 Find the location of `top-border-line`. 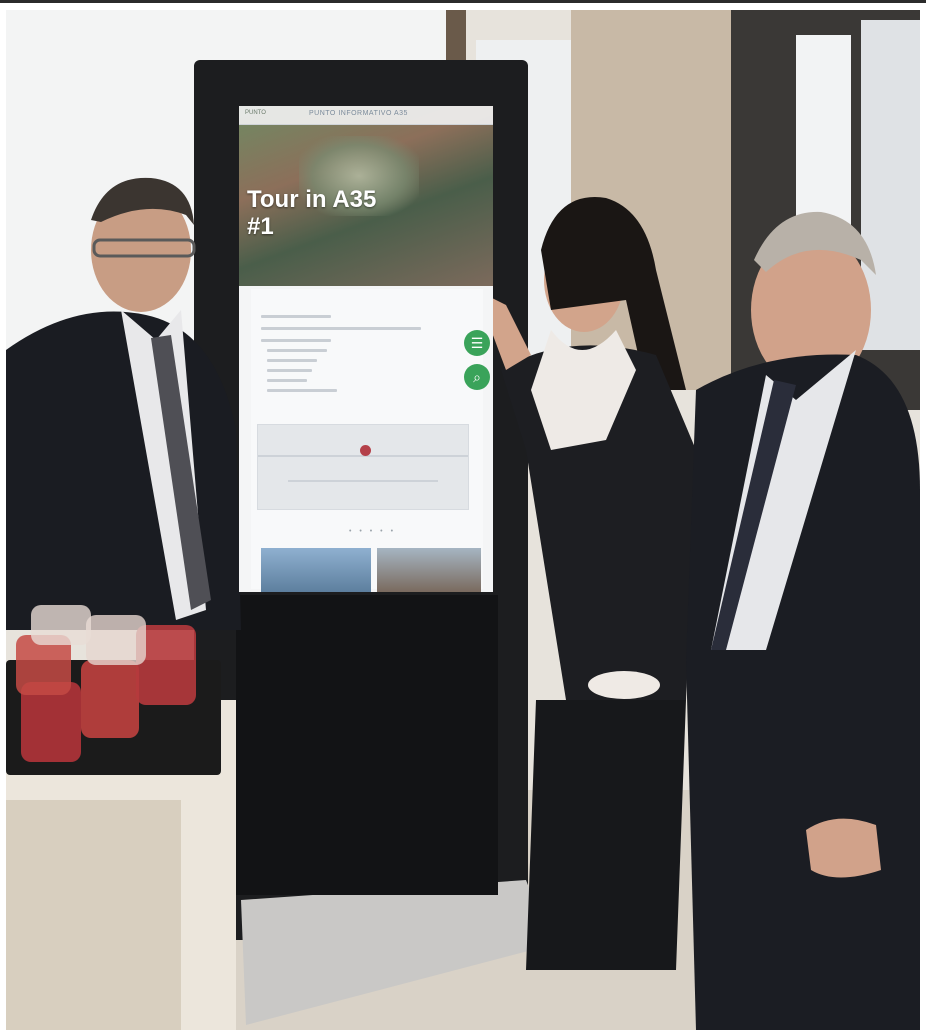

top-border-line is located at coordinates (463, 1).